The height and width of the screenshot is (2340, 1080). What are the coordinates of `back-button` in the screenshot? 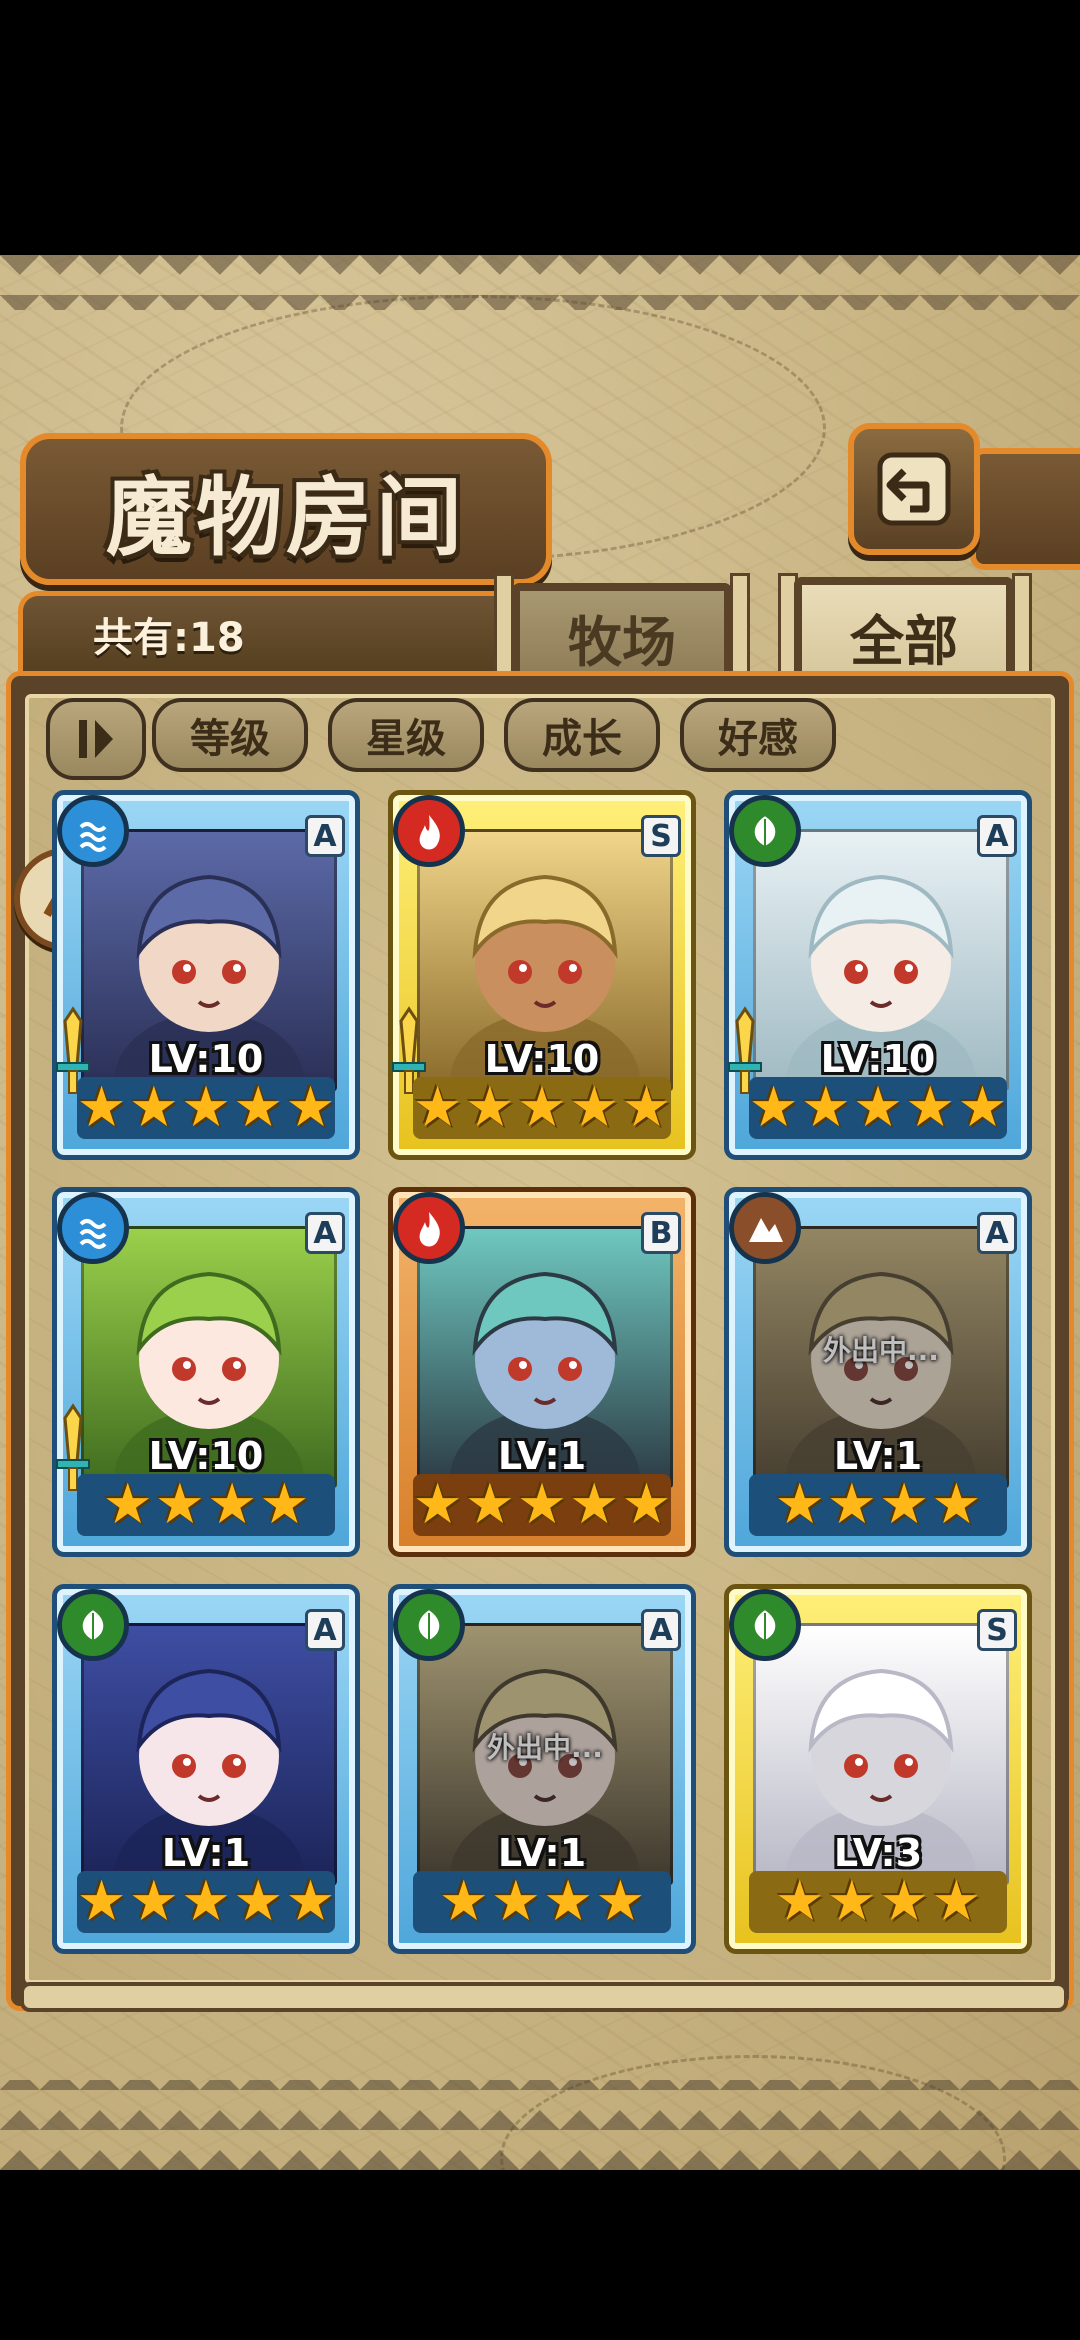 It's located at (914, 489).